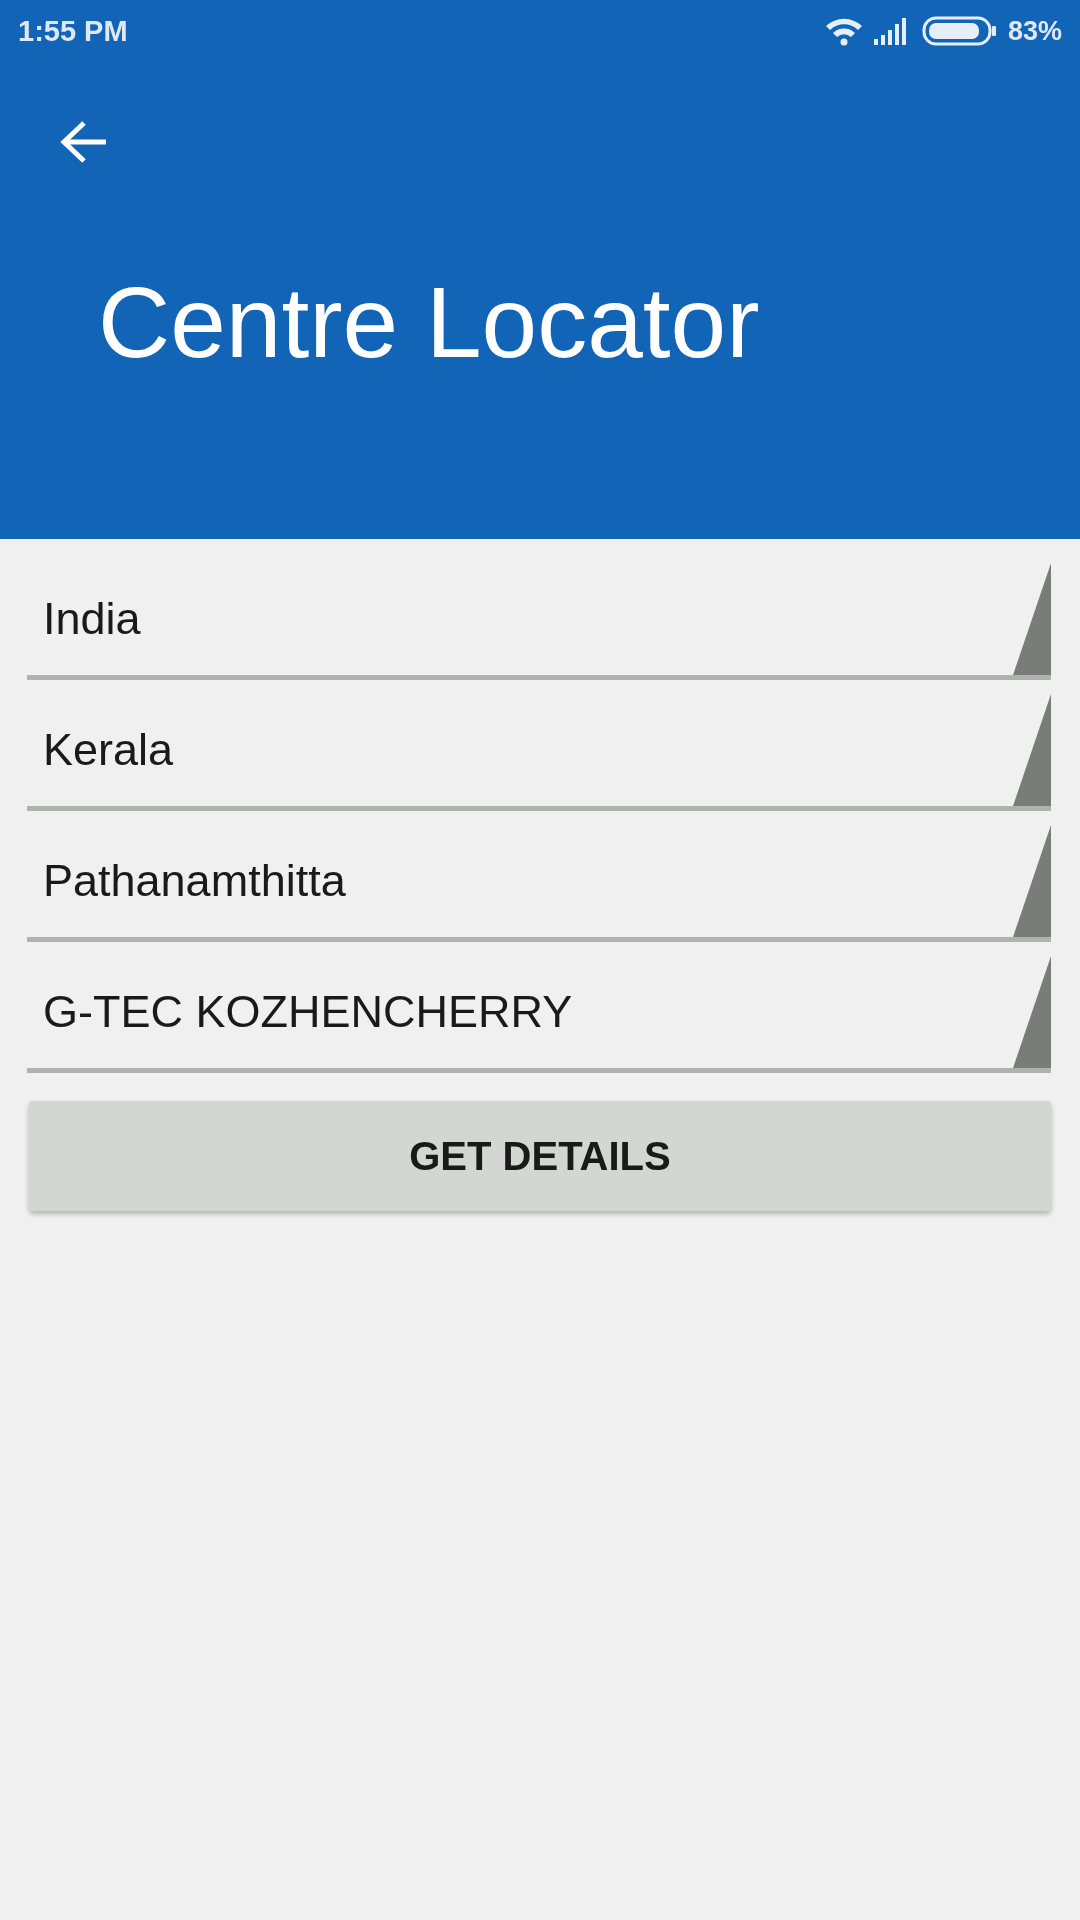 The width and height of the screenshot is (1080, 1920). I want to click on dropdown-field: India, so click(539, 621).